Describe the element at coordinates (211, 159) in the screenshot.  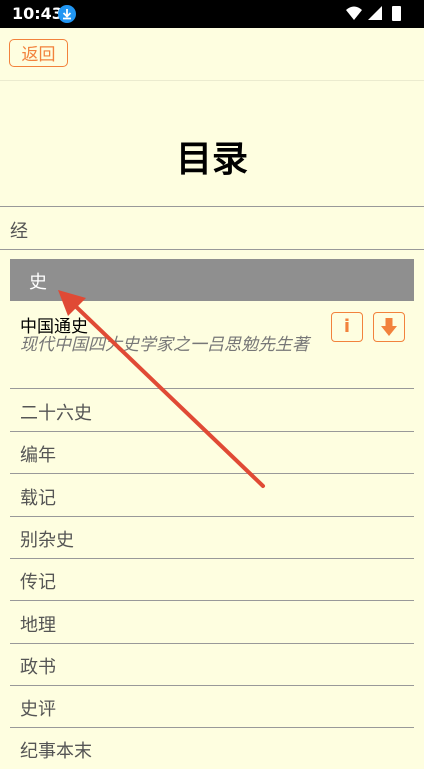
I see `page-title: 目录` at that location.